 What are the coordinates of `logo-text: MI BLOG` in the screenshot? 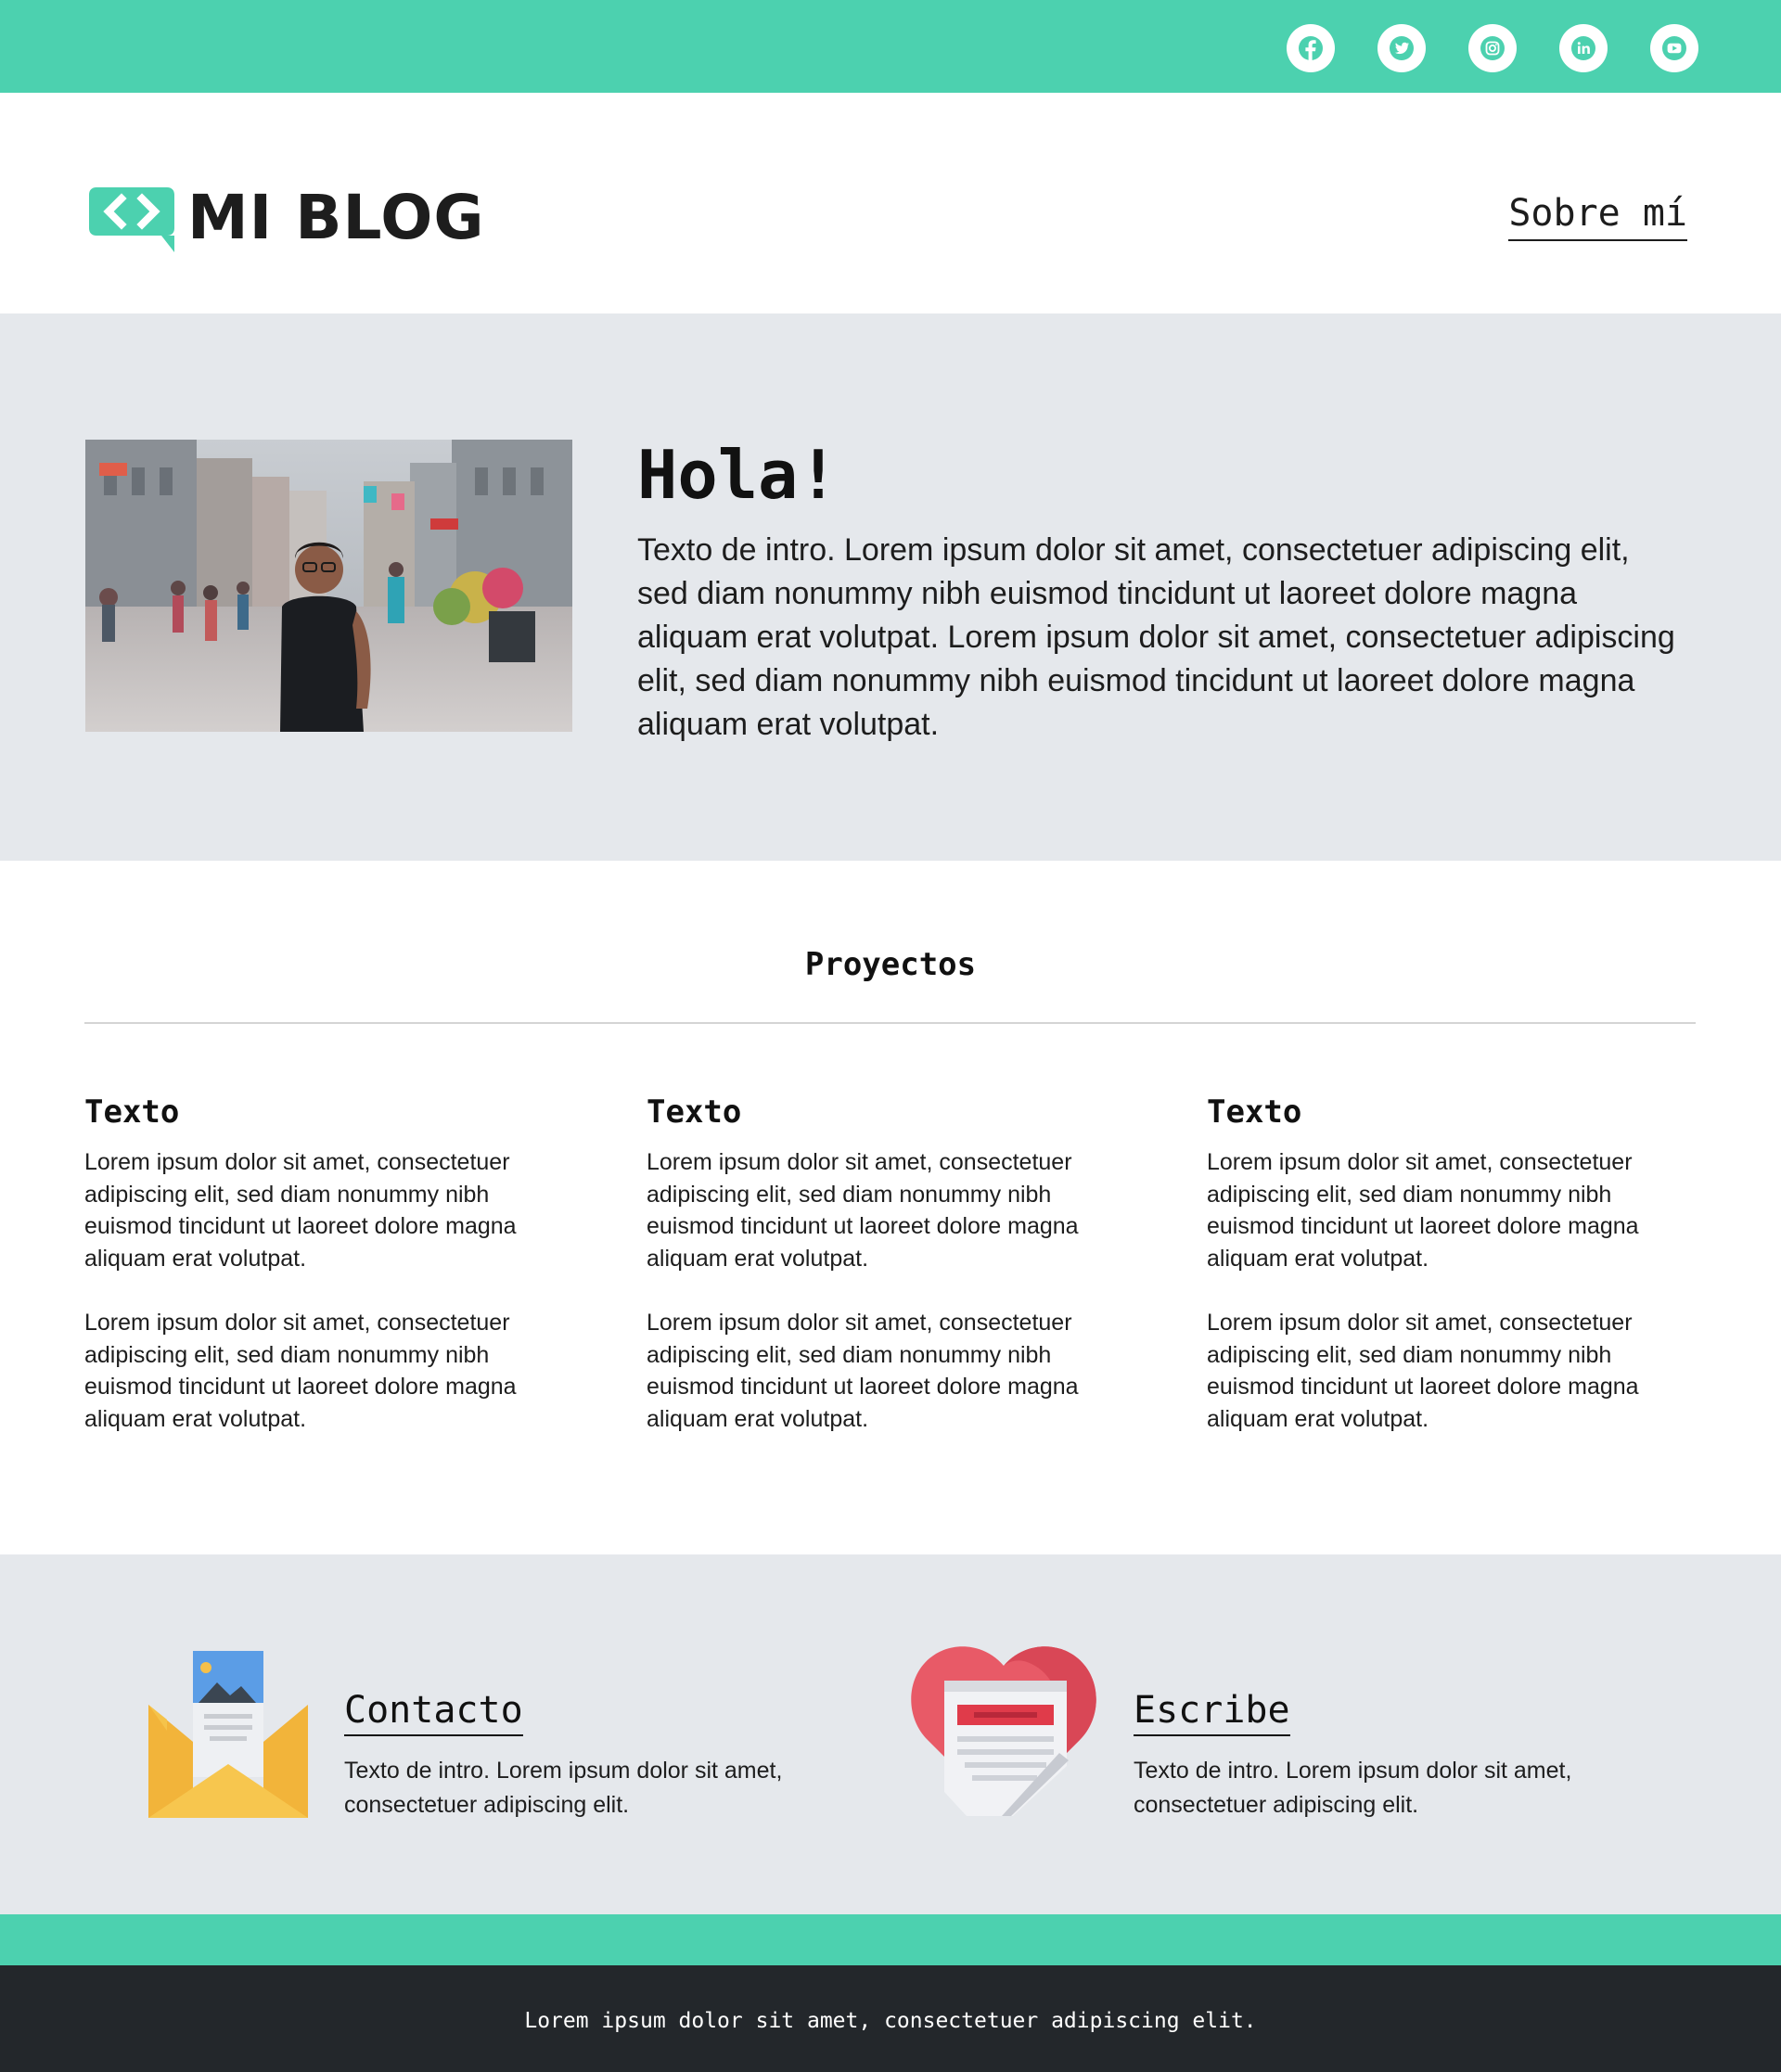 It's located at (336, 217).